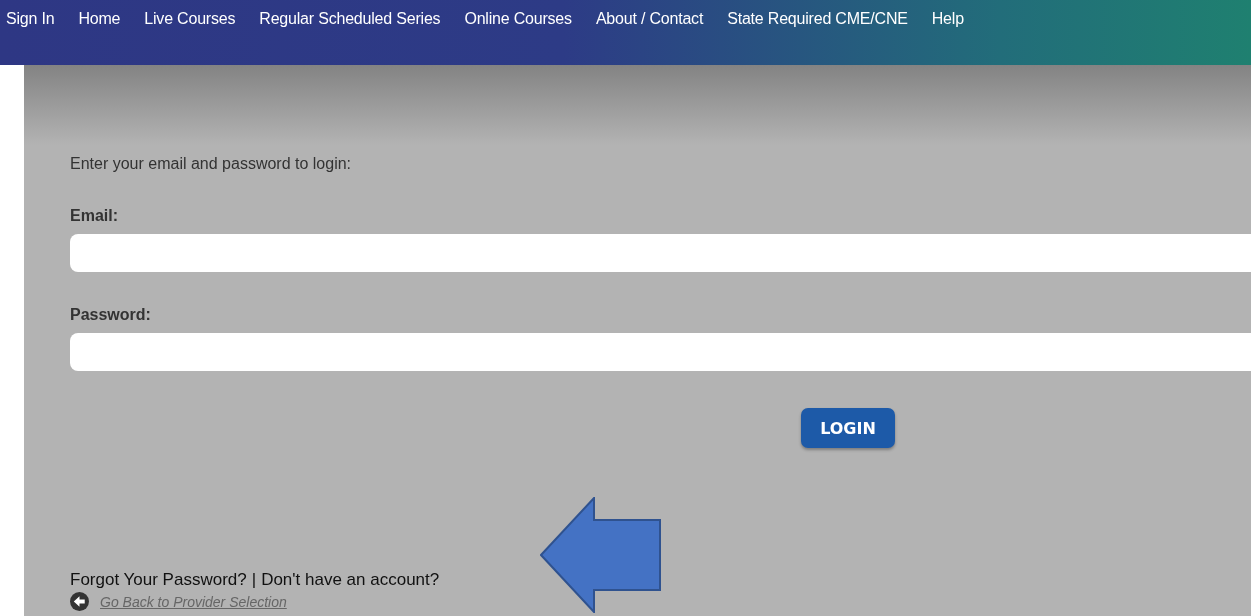 The width and height of the screenshot is (1251, 616). What do you see at coordinates (649, 14) in the screenshot?
I see `nav-link: About / Contact` at bounding box center [649, 14].